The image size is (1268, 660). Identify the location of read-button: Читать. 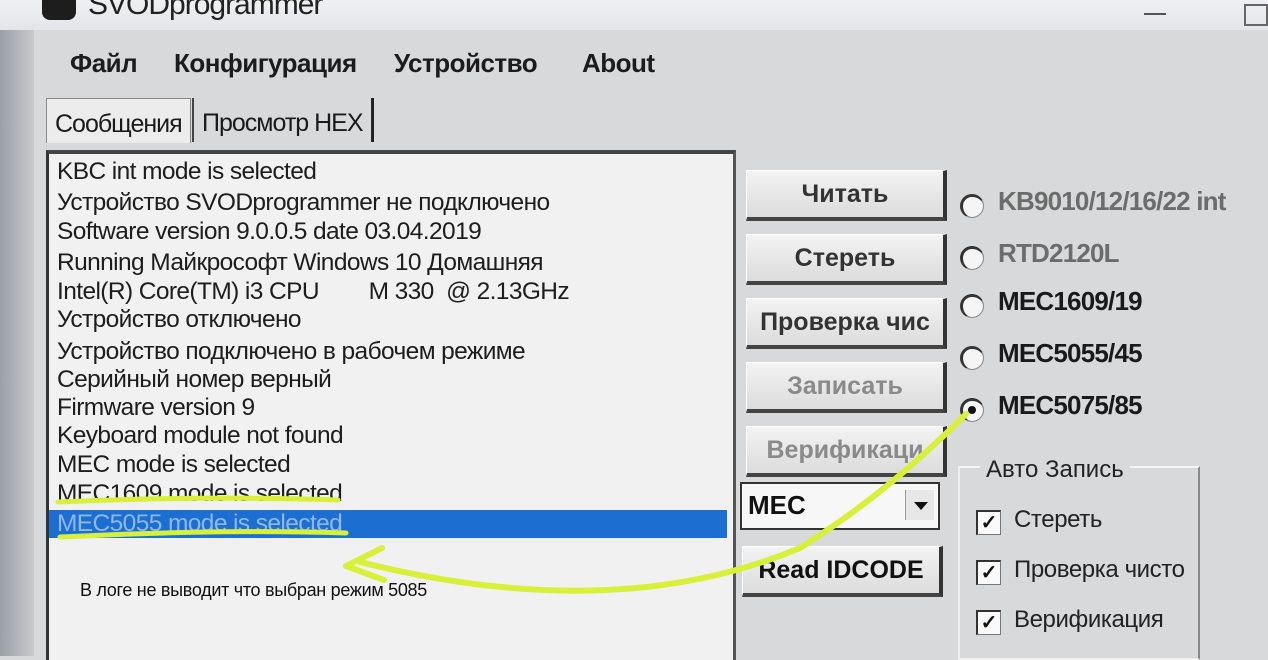
(846, 195).